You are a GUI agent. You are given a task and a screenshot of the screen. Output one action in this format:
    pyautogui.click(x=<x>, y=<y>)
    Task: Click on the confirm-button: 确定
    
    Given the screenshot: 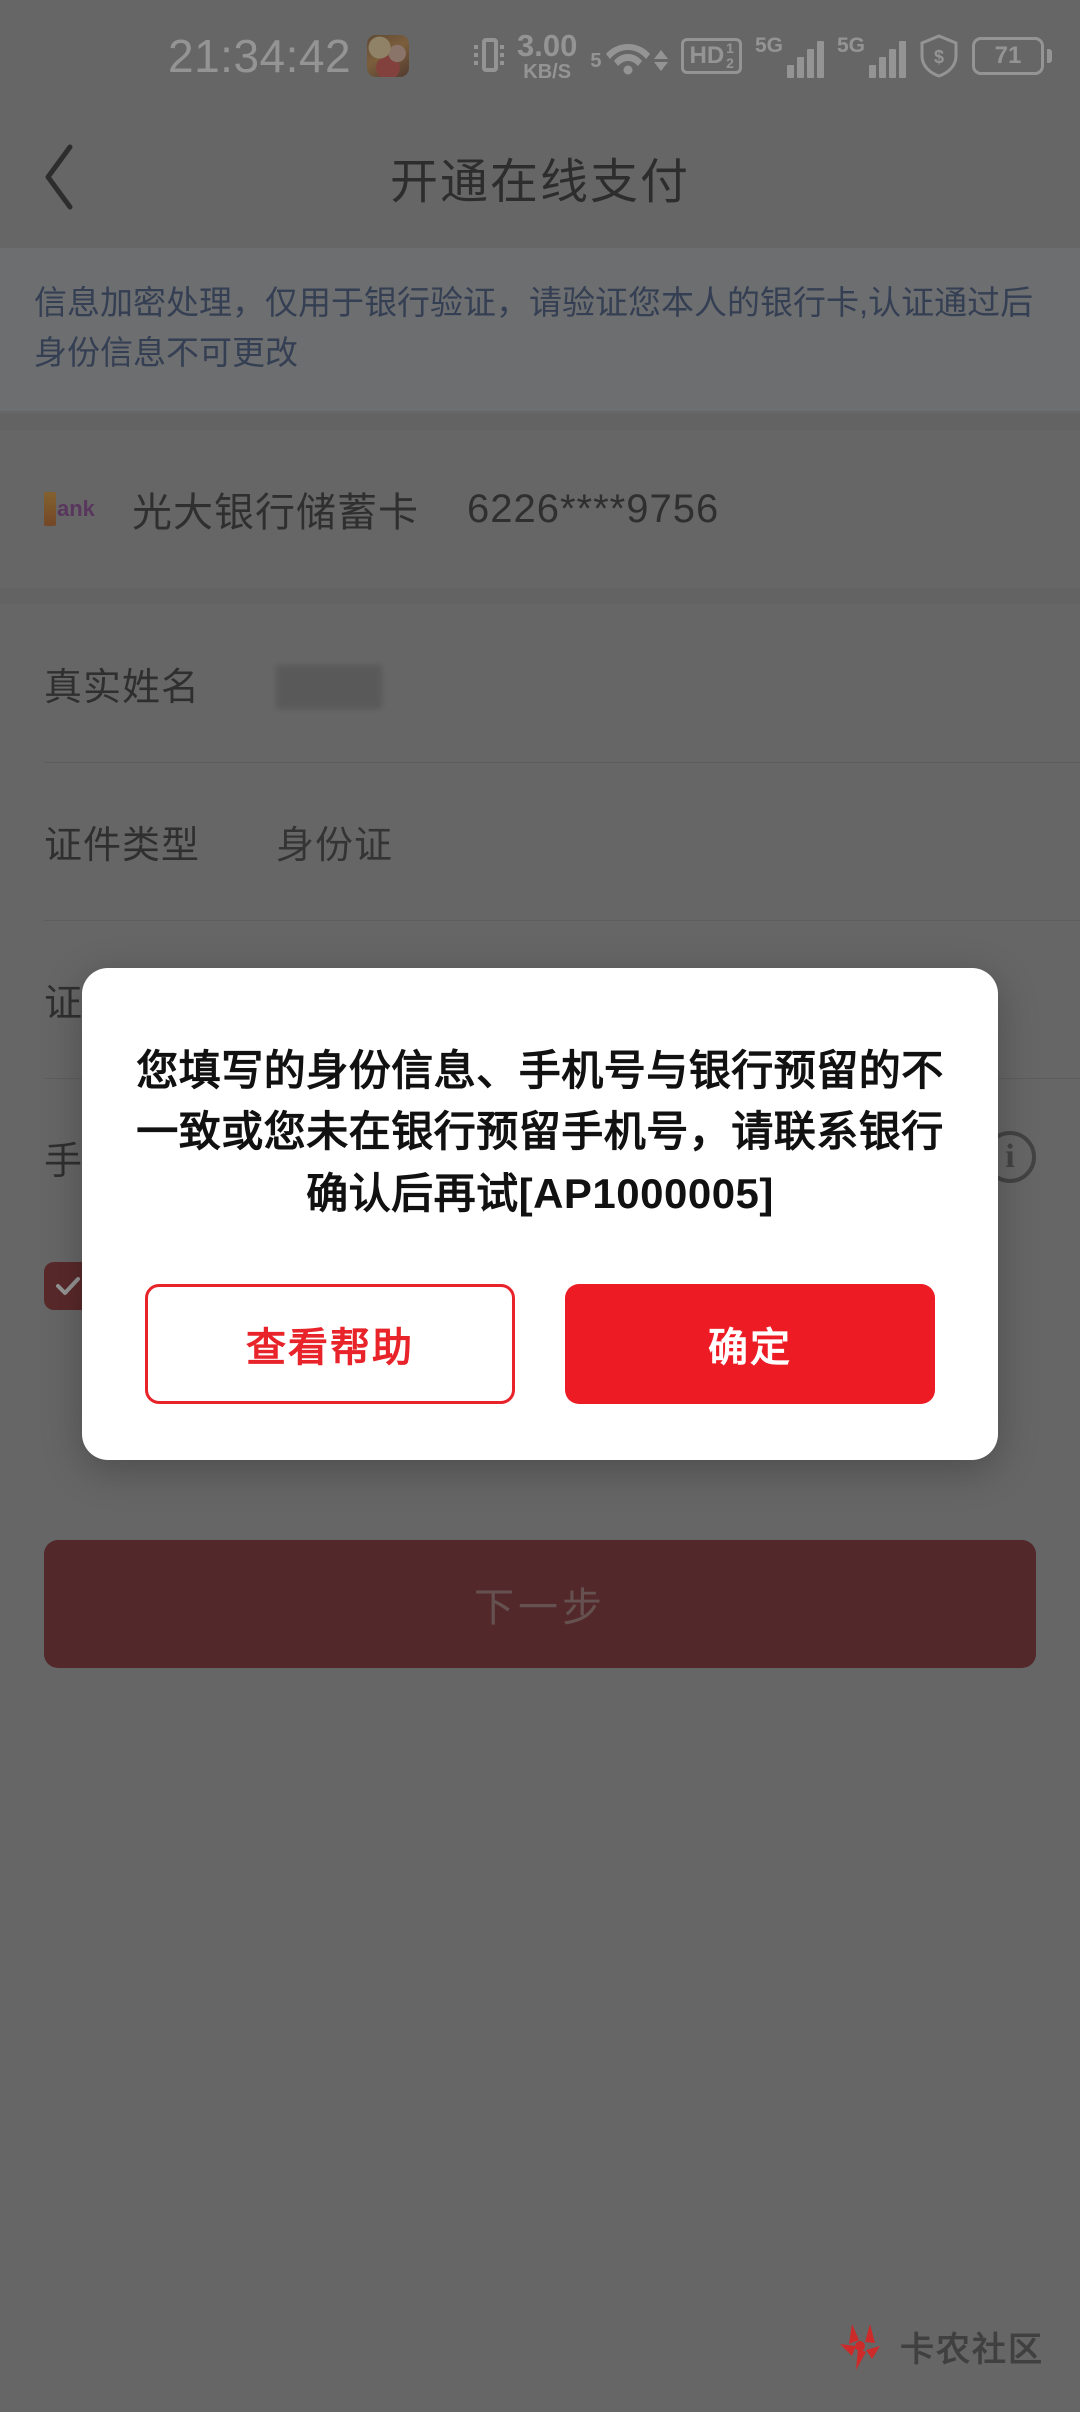 What is the action you would take?
    pyautogui.click(x=750, y=1343)
    